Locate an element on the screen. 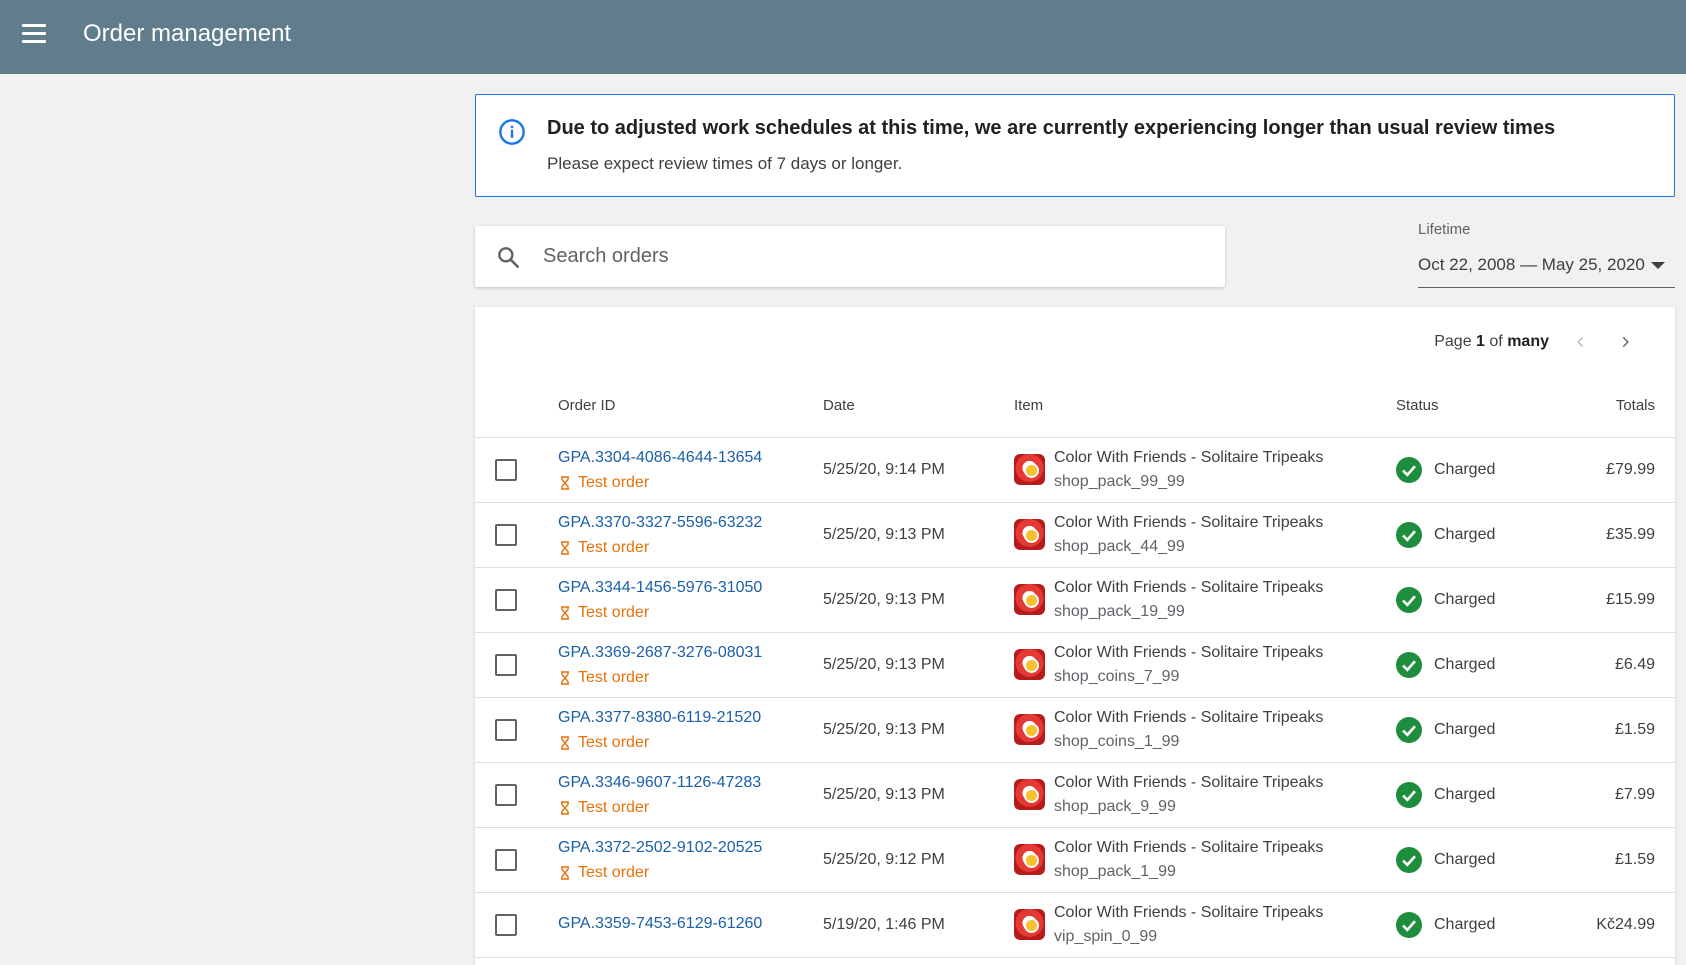 This screenshot has width=1686, height=965. order-id-link: GPA.3344-1456-5976-31050 is located at coordinates (660, 588).